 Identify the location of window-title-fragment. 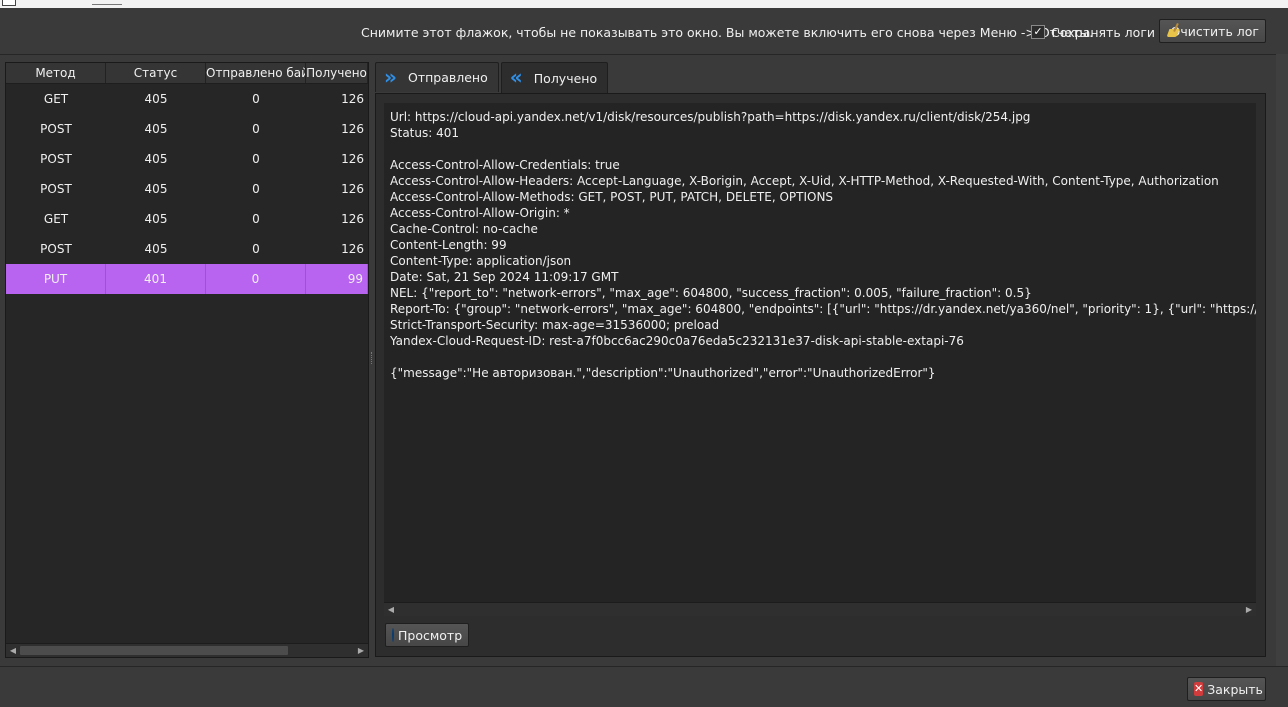
(107, 2).